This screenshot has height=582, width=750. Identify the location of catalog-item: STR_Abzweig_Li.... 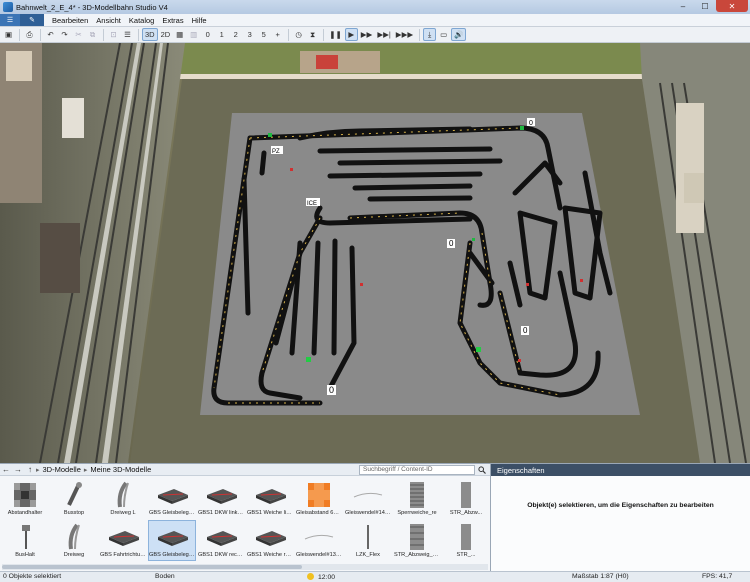
(417, 540).